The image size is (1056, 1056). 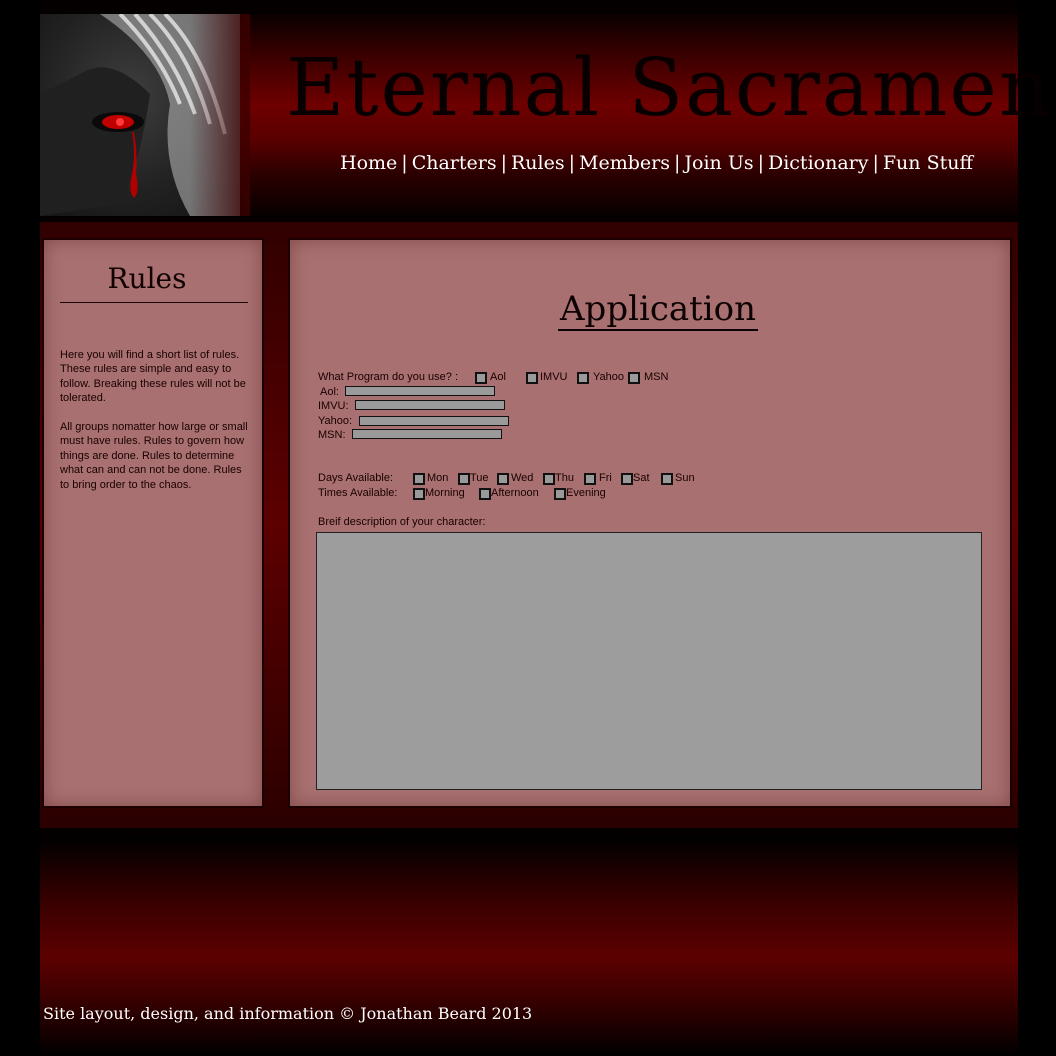 What do you see at coordinates (583, 378) in the screenshot?
I see `program-yahoo-checkbox` at bounding box center [583, 378].